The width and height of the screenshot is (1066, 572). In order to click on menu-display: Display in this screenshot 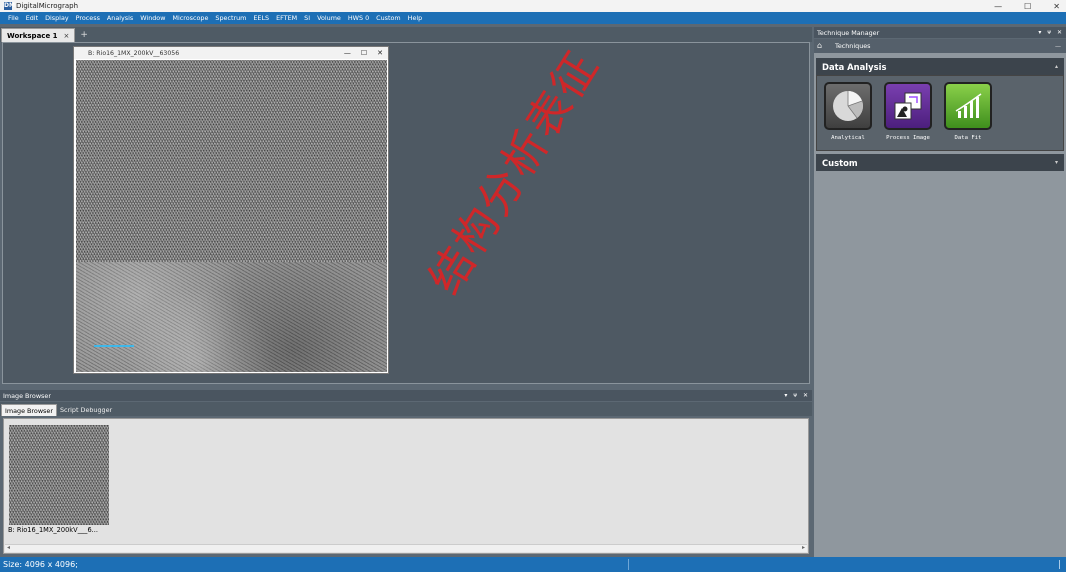, I will do `click(57, 18)`.